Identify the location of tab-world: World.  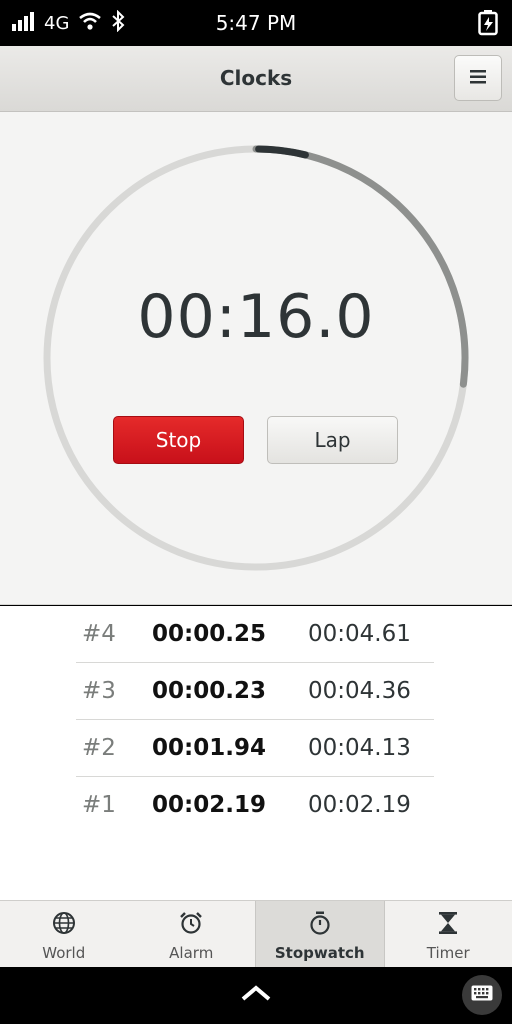
(64, 934).